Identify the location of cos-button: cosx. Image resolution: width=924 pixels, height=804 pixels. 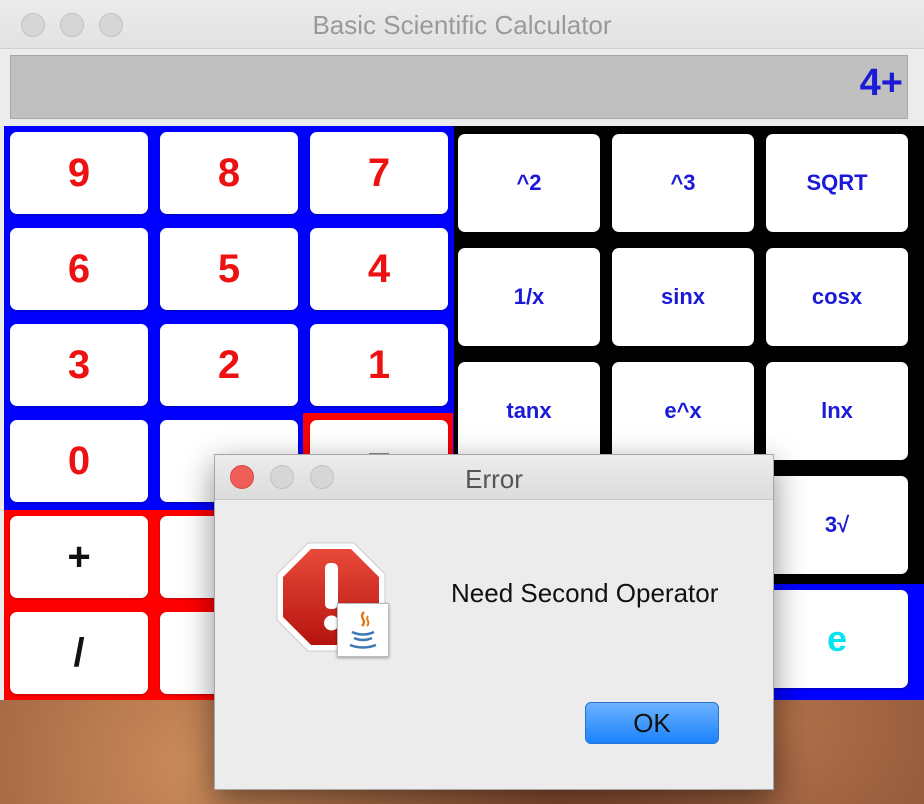
(837, 297).